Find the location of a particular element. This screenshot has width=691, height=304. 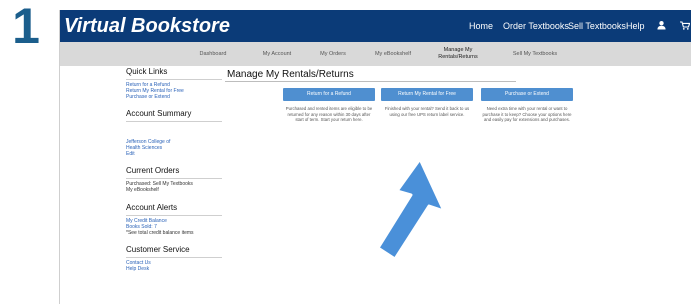

user-icon is located at coordinates (661, 25).